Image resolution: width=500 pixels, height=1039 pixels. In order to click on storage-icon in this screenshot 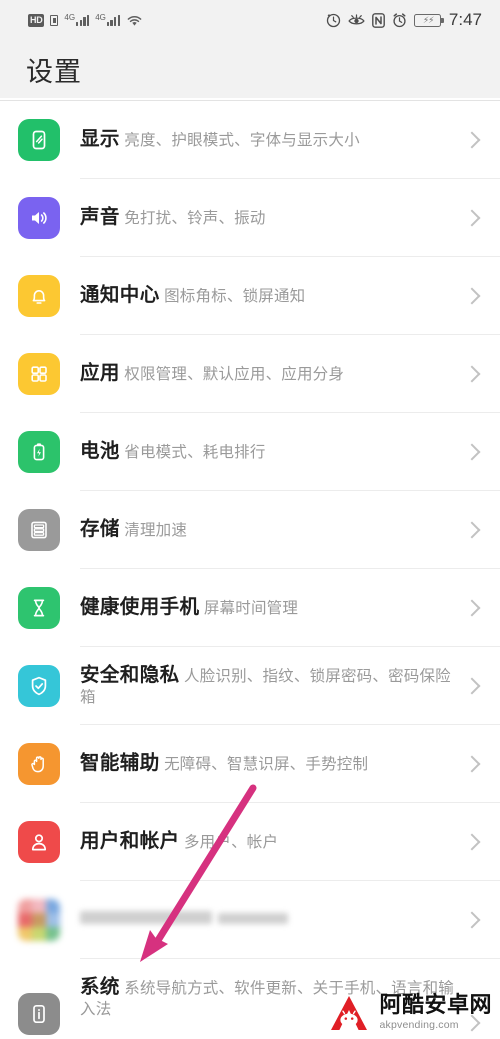, I will do `click(39, 529)`.